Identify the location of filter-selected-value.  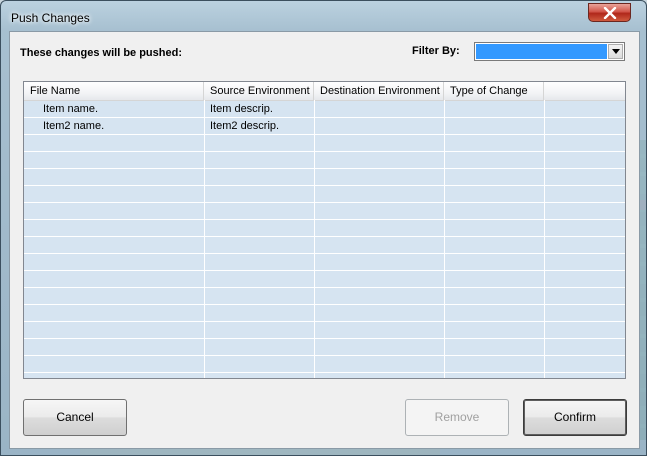
(541, 51).